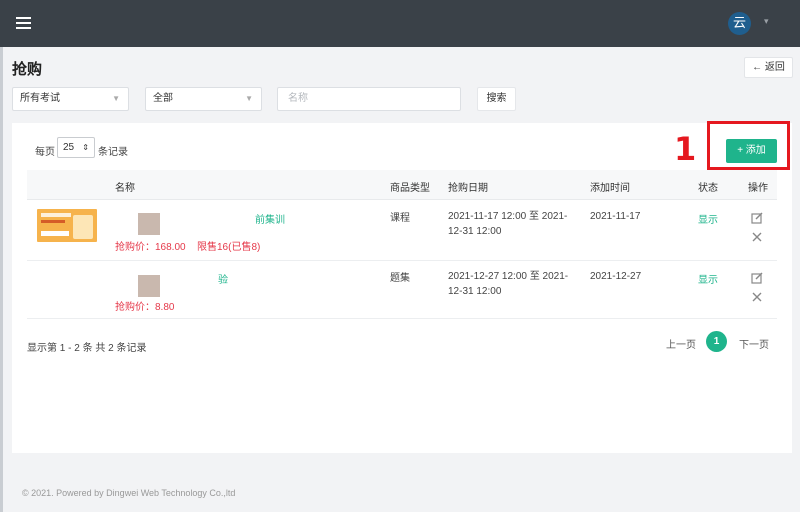  I want to click on per-page-value: 25, so click(69, 147).